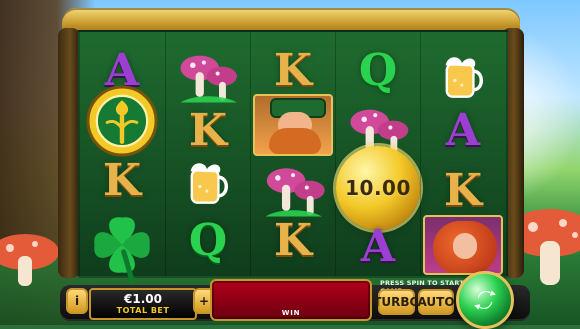  What do you see at coordinates (122, 250) in the screenshot?
I see `four-leaf-clover-icon` at bounding box center [122, 250].